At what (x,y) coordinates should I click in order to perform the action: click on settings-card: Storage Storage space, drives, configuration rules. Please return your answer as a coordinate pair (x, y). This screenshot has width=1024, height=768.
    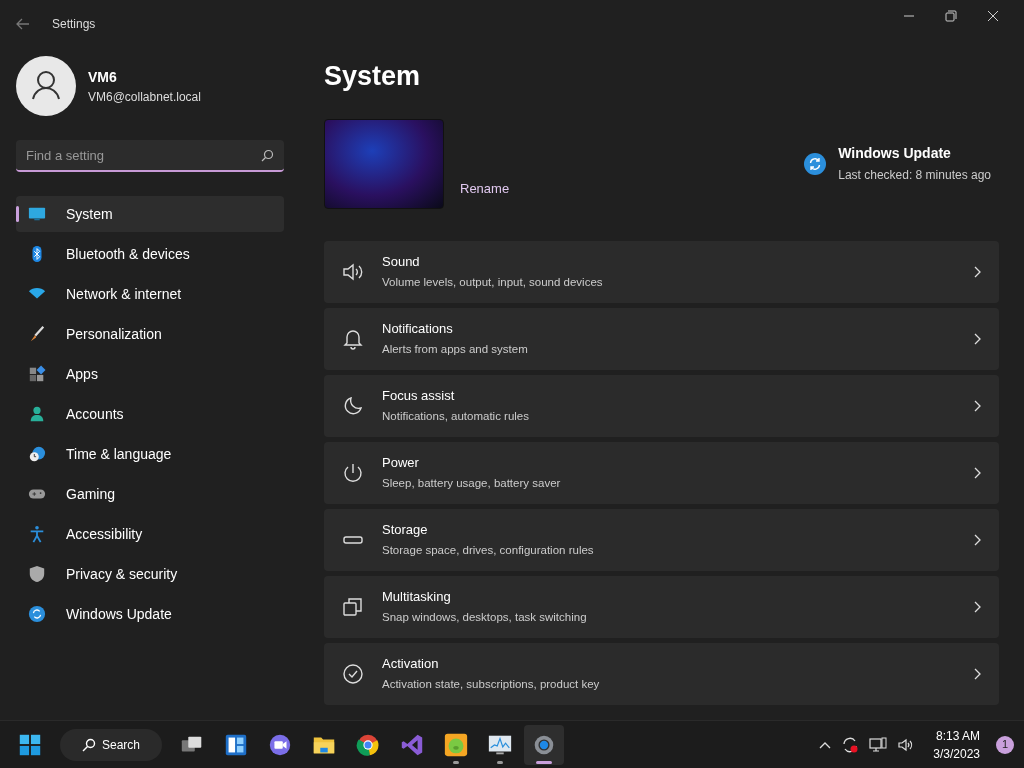
    Looking at the image, I should click on (661, 539).